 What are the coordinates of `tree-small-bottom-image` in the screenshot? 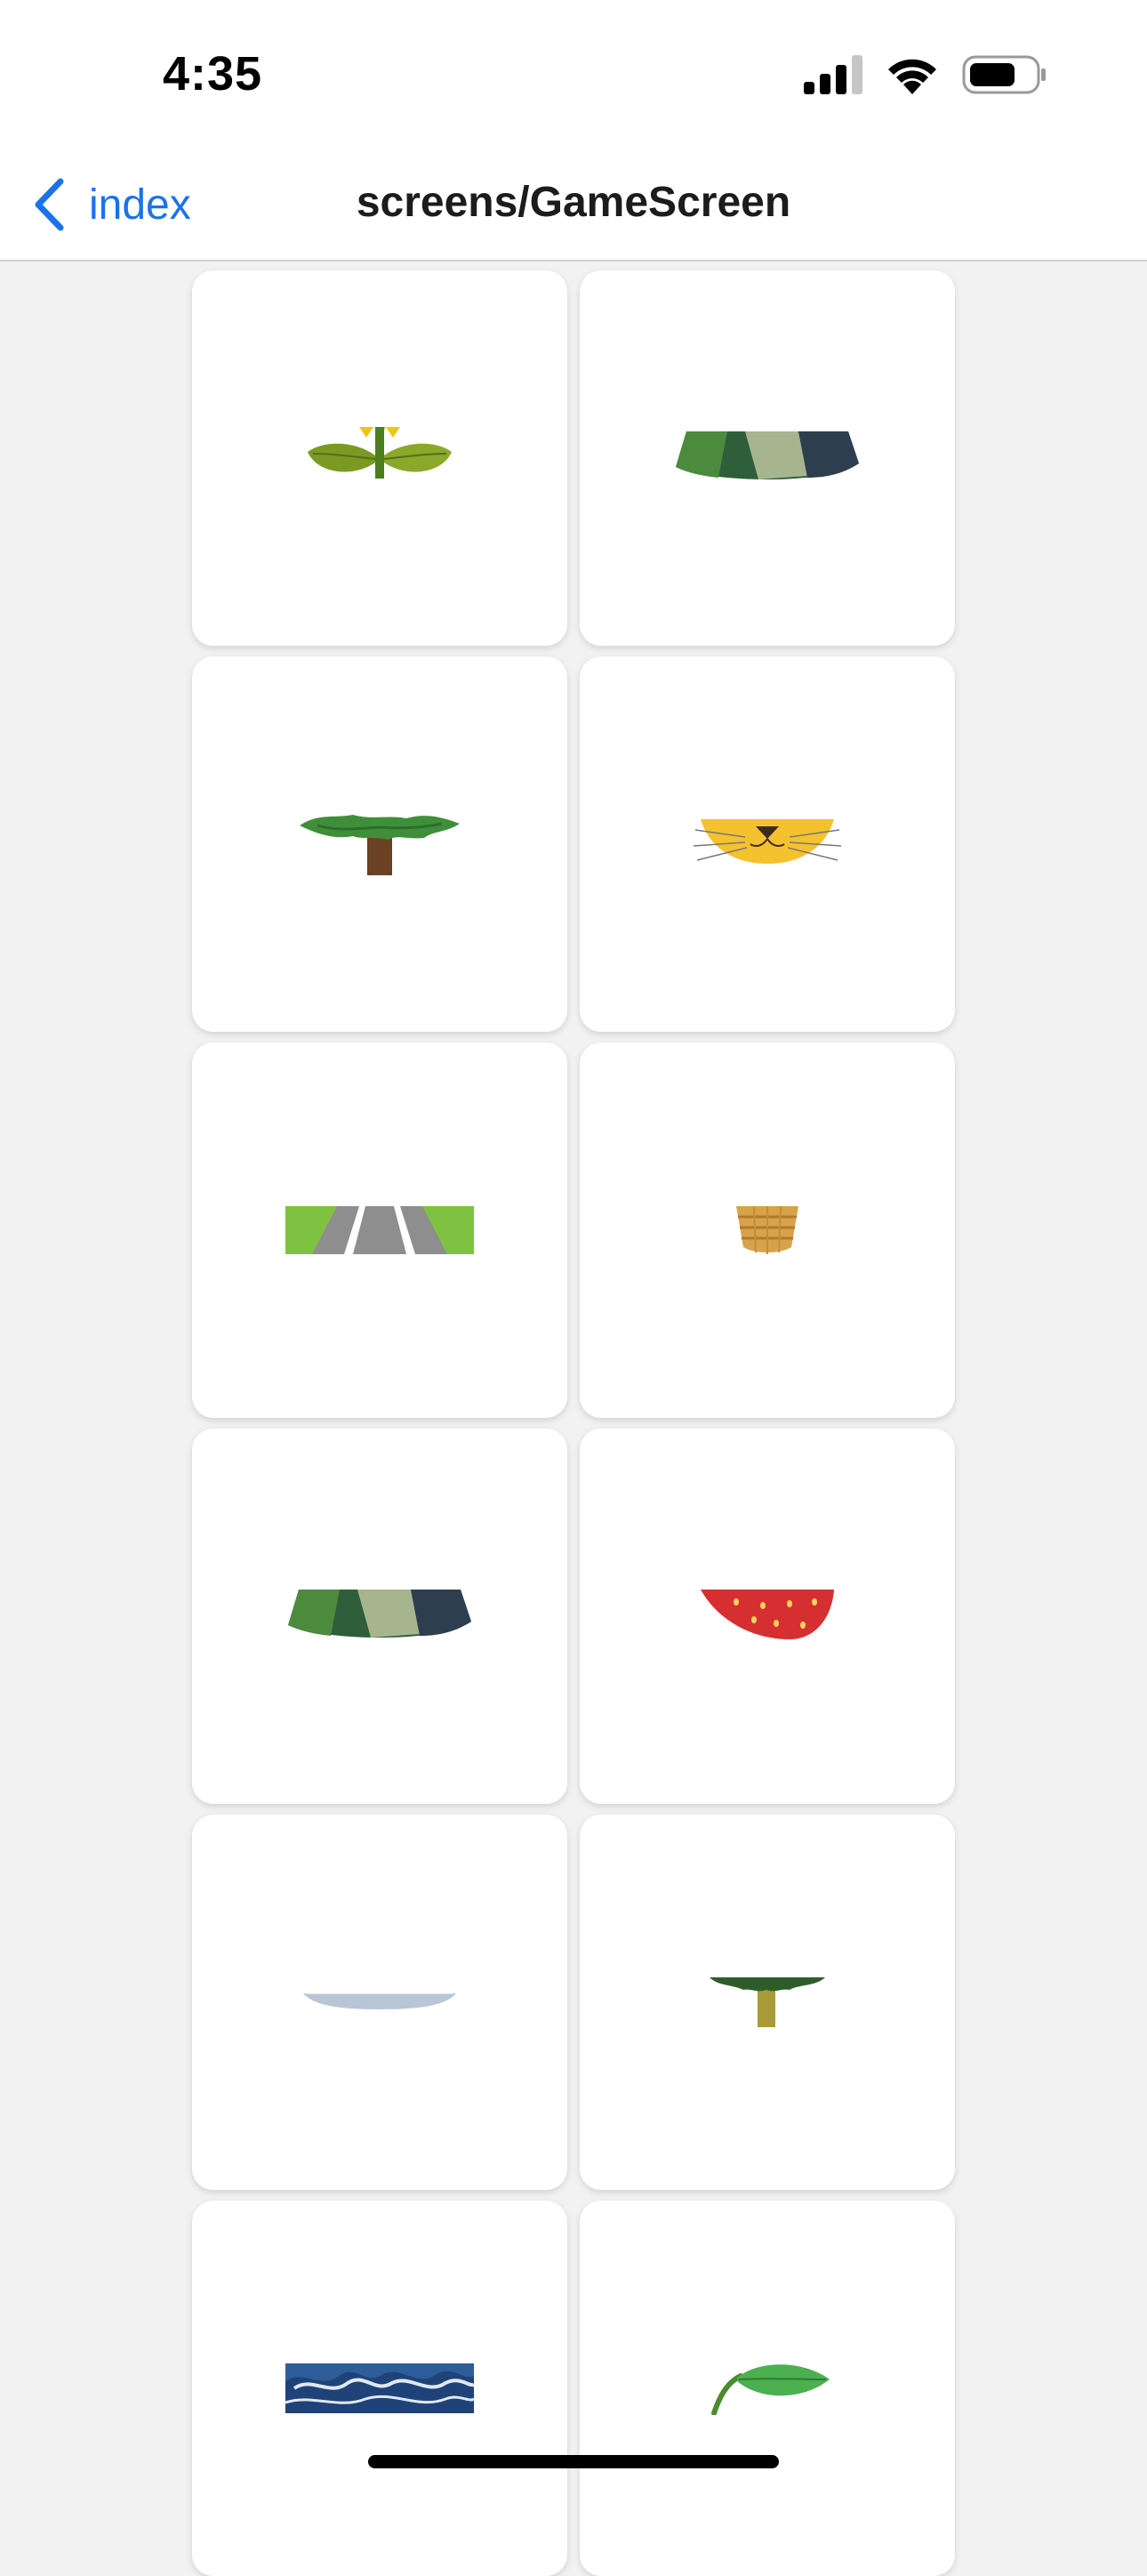 It's located at (767, 2002).